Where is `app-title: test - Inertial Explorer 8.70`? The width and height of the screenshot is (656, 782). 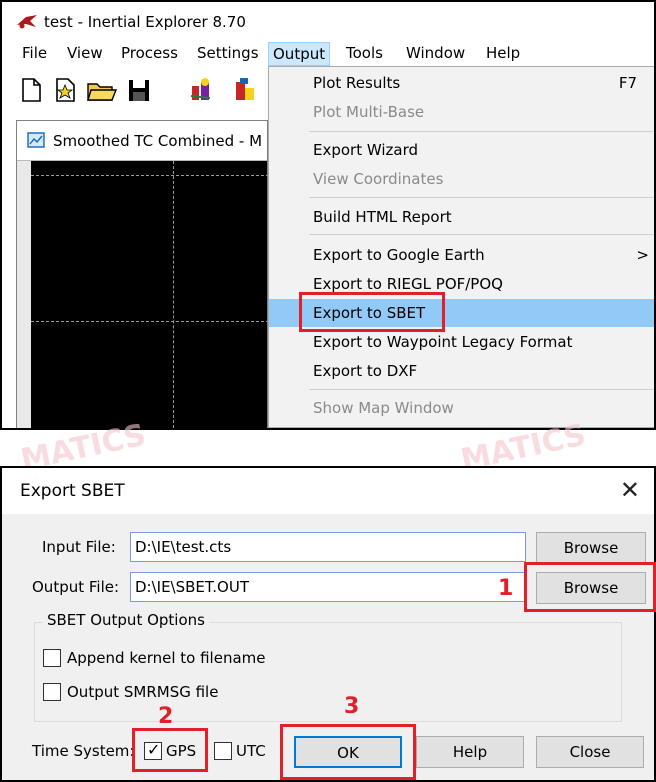
app-title: test - Inertial Explorer 8.70 is located at coordinates (145, 22).